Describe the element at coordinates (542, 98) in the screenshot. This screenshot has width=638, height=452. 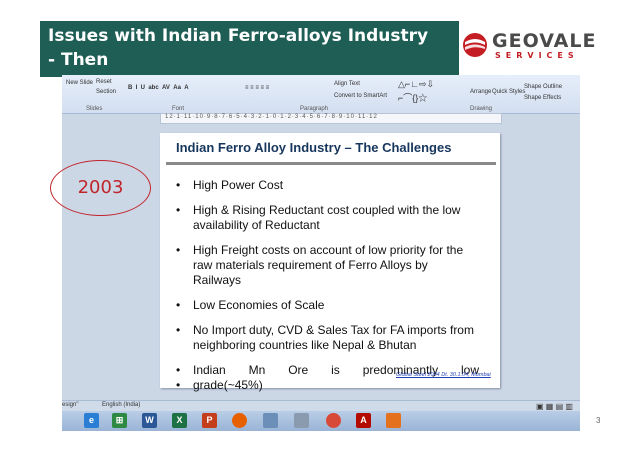
I see `shape-effects-button: Shape Effects` at that location.